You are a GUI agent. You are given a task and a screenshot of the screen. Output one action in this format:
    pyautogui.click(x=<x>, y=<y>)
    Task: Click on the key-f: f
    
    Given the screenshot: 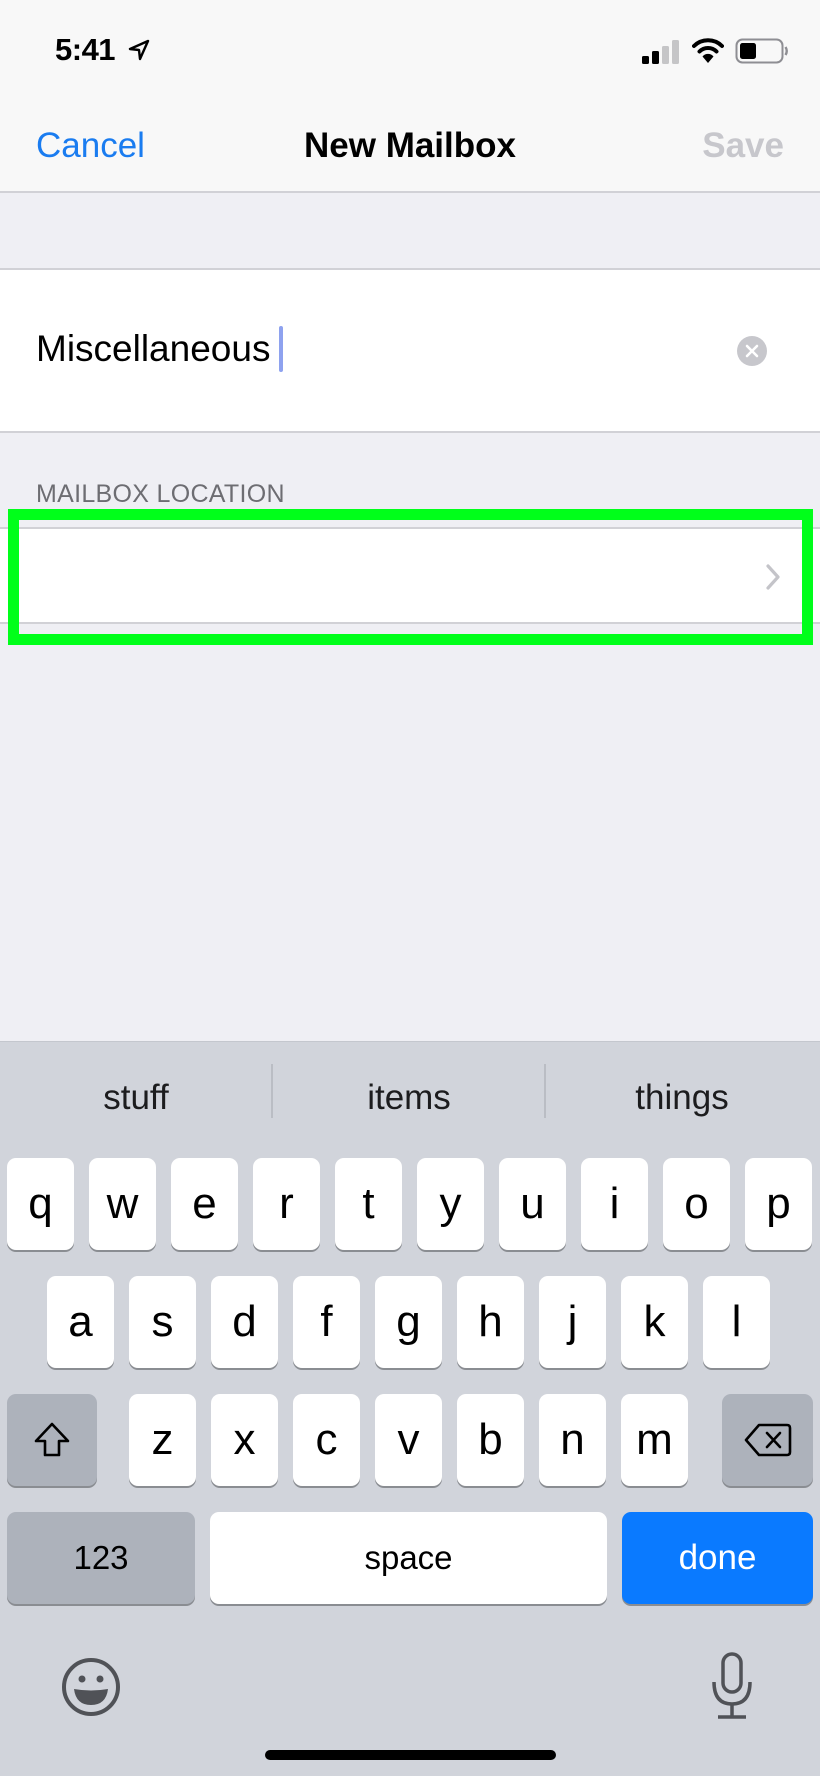 What is the action you would take?
    pyautogui.click(x=326, y=1322)
    